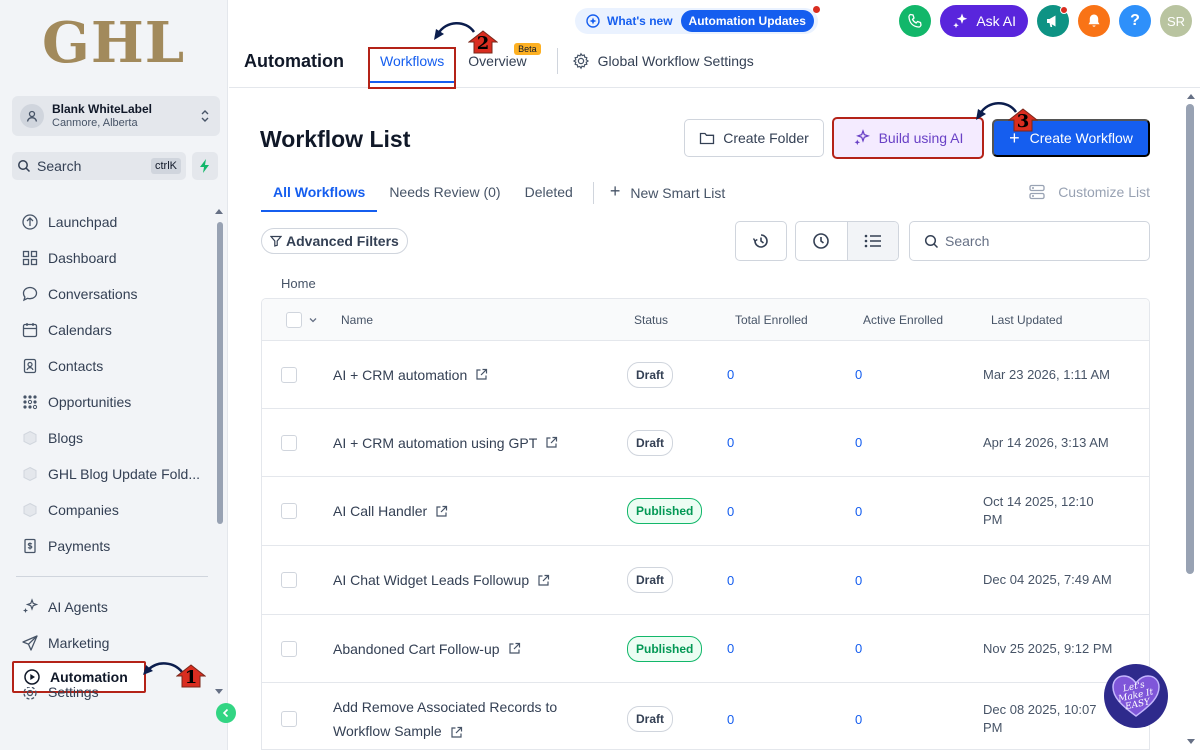  I want to click on workflow-name: Abandoned Cart Follow-up, so click(416, 648).